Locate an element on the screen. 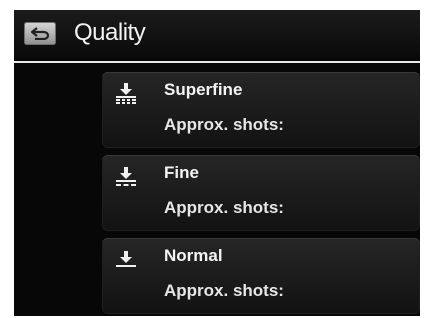  header-bar: Quality is located at coordinates (217, 34).